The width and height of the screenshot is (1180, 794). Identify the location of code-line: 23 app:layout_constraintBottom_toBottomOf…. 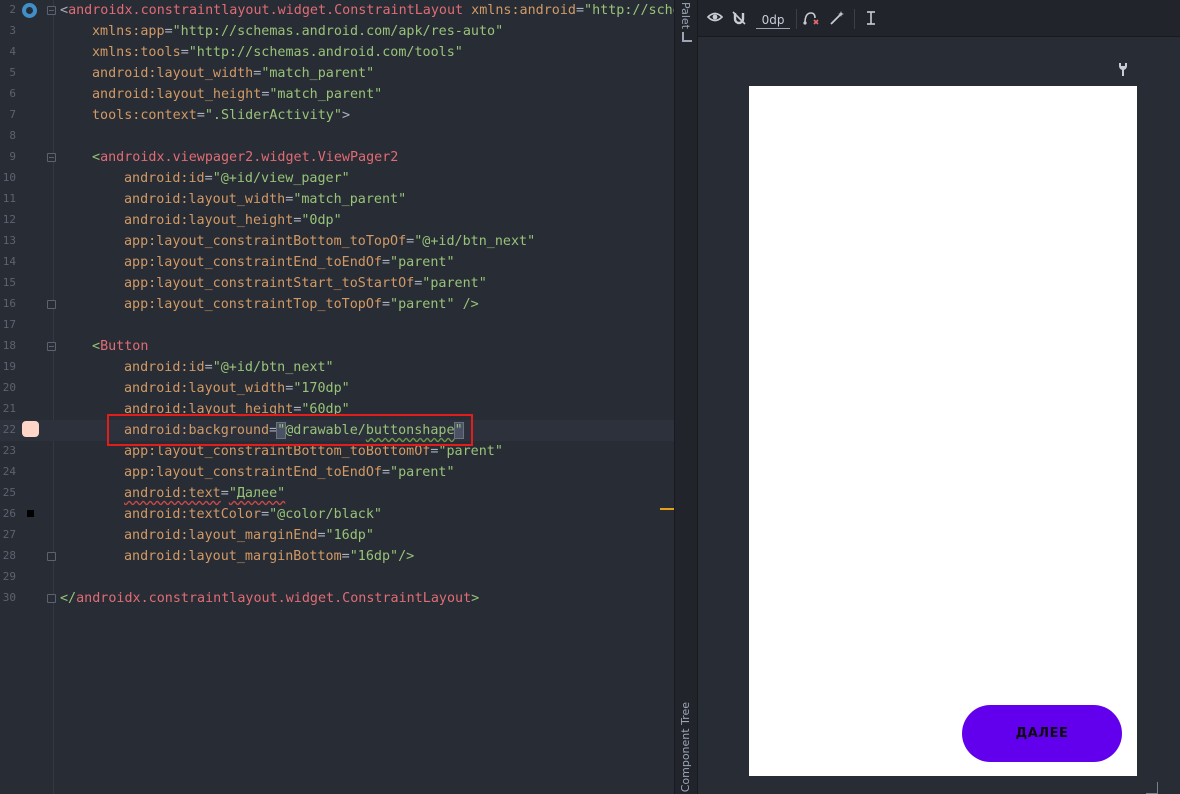
(337, 451).